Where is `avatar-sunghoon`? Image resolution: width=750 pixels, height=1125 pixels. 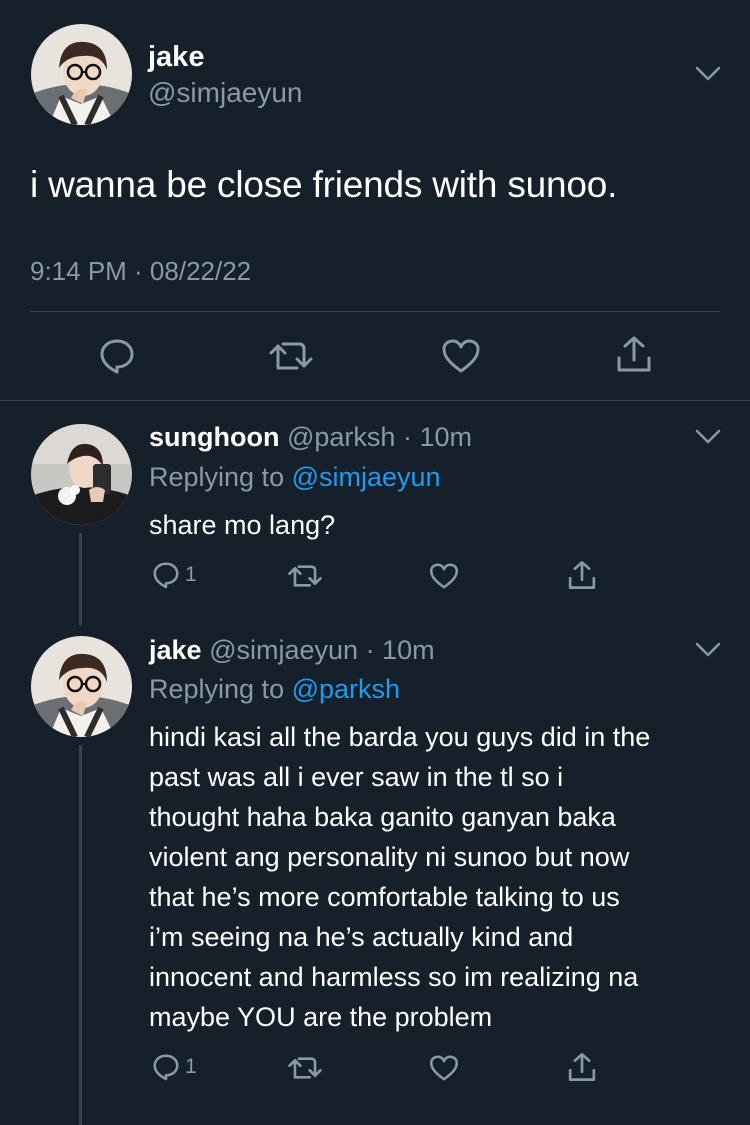
avatar-sunghoon is located at coordinates (81, 474).